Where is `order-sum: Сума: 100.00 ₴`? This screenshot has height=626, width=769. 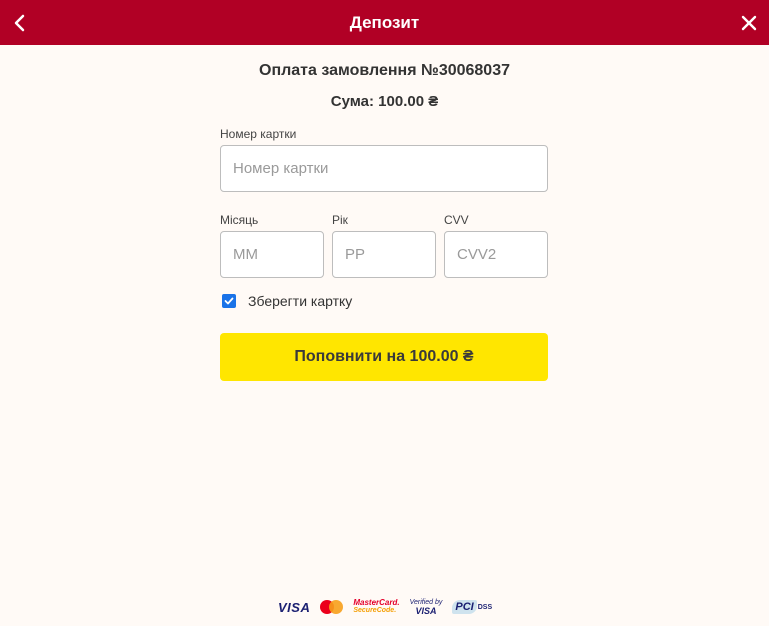
order-sum: Сума: 100.00 ₴ is located at coordinates (384, 101).